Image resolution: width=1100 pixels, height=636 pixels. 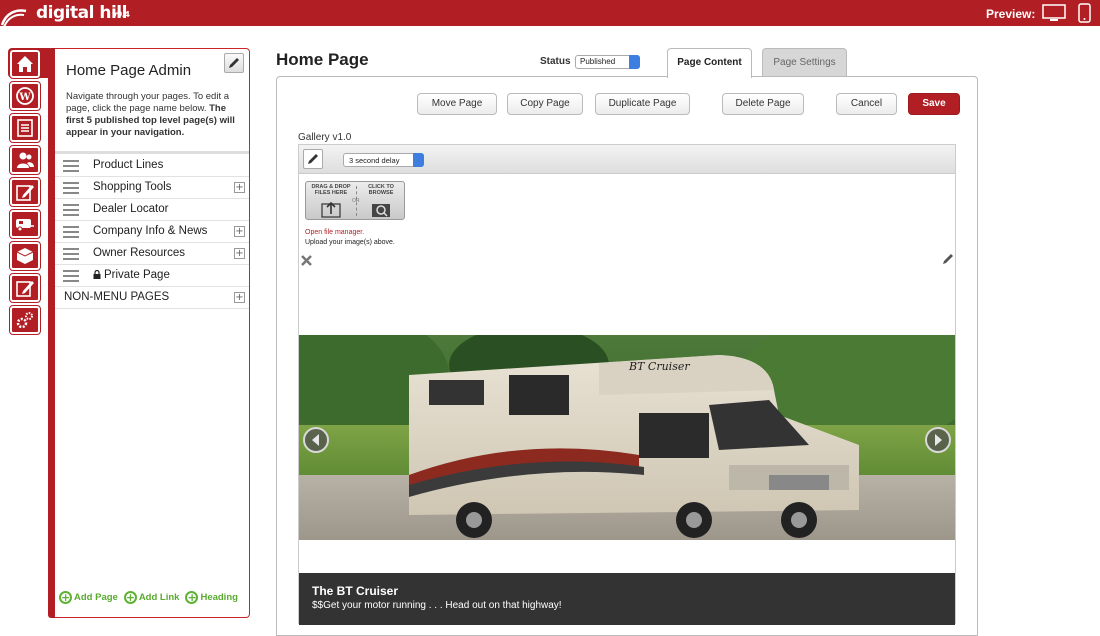 I want to click on slide-brand-text: BT Cruiser, so click(x=659, y=366).